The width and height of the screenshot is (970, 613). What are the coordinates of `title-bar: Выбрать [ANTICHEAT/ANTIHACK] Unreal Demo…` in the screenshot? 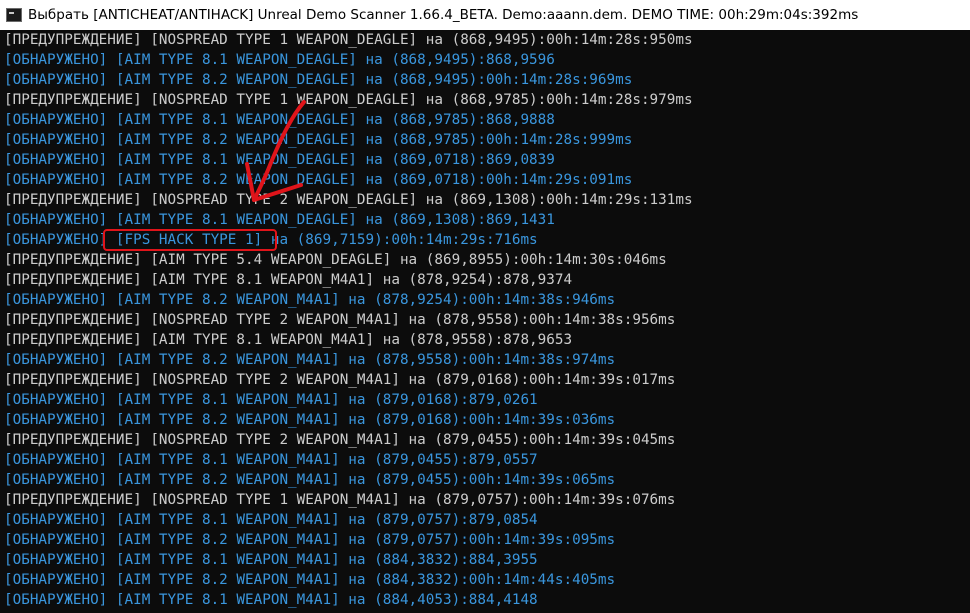 It's located at (485, 15).